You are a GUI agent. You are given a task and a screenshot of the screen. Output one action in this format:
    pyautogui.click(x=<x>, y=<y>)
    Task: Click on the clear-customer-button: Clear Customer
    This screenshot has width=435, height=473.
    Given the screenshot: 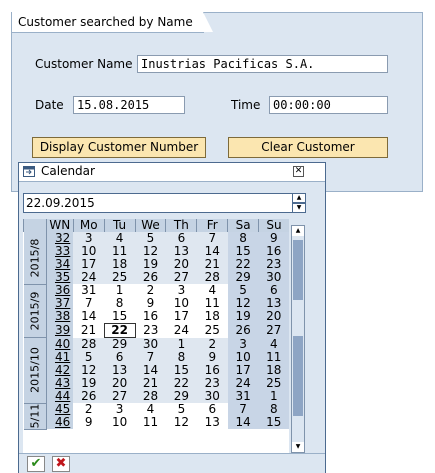 What is the action you would take?
    pyautogui.click(x=308, y=147)
    